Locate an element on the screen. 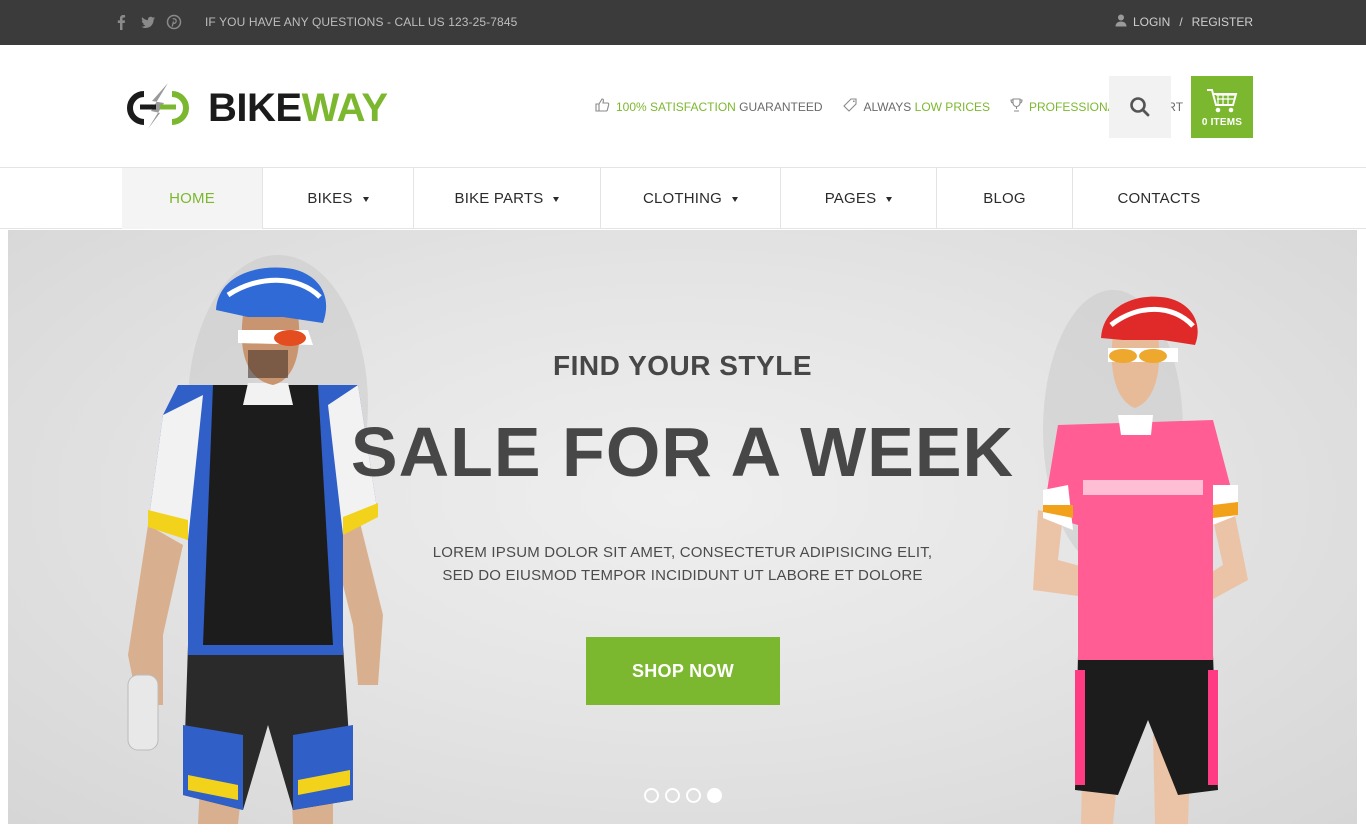 This screenshot has height=836, width=1366. nav-item-label: CLOTHING is located at coordinates (682, 198).